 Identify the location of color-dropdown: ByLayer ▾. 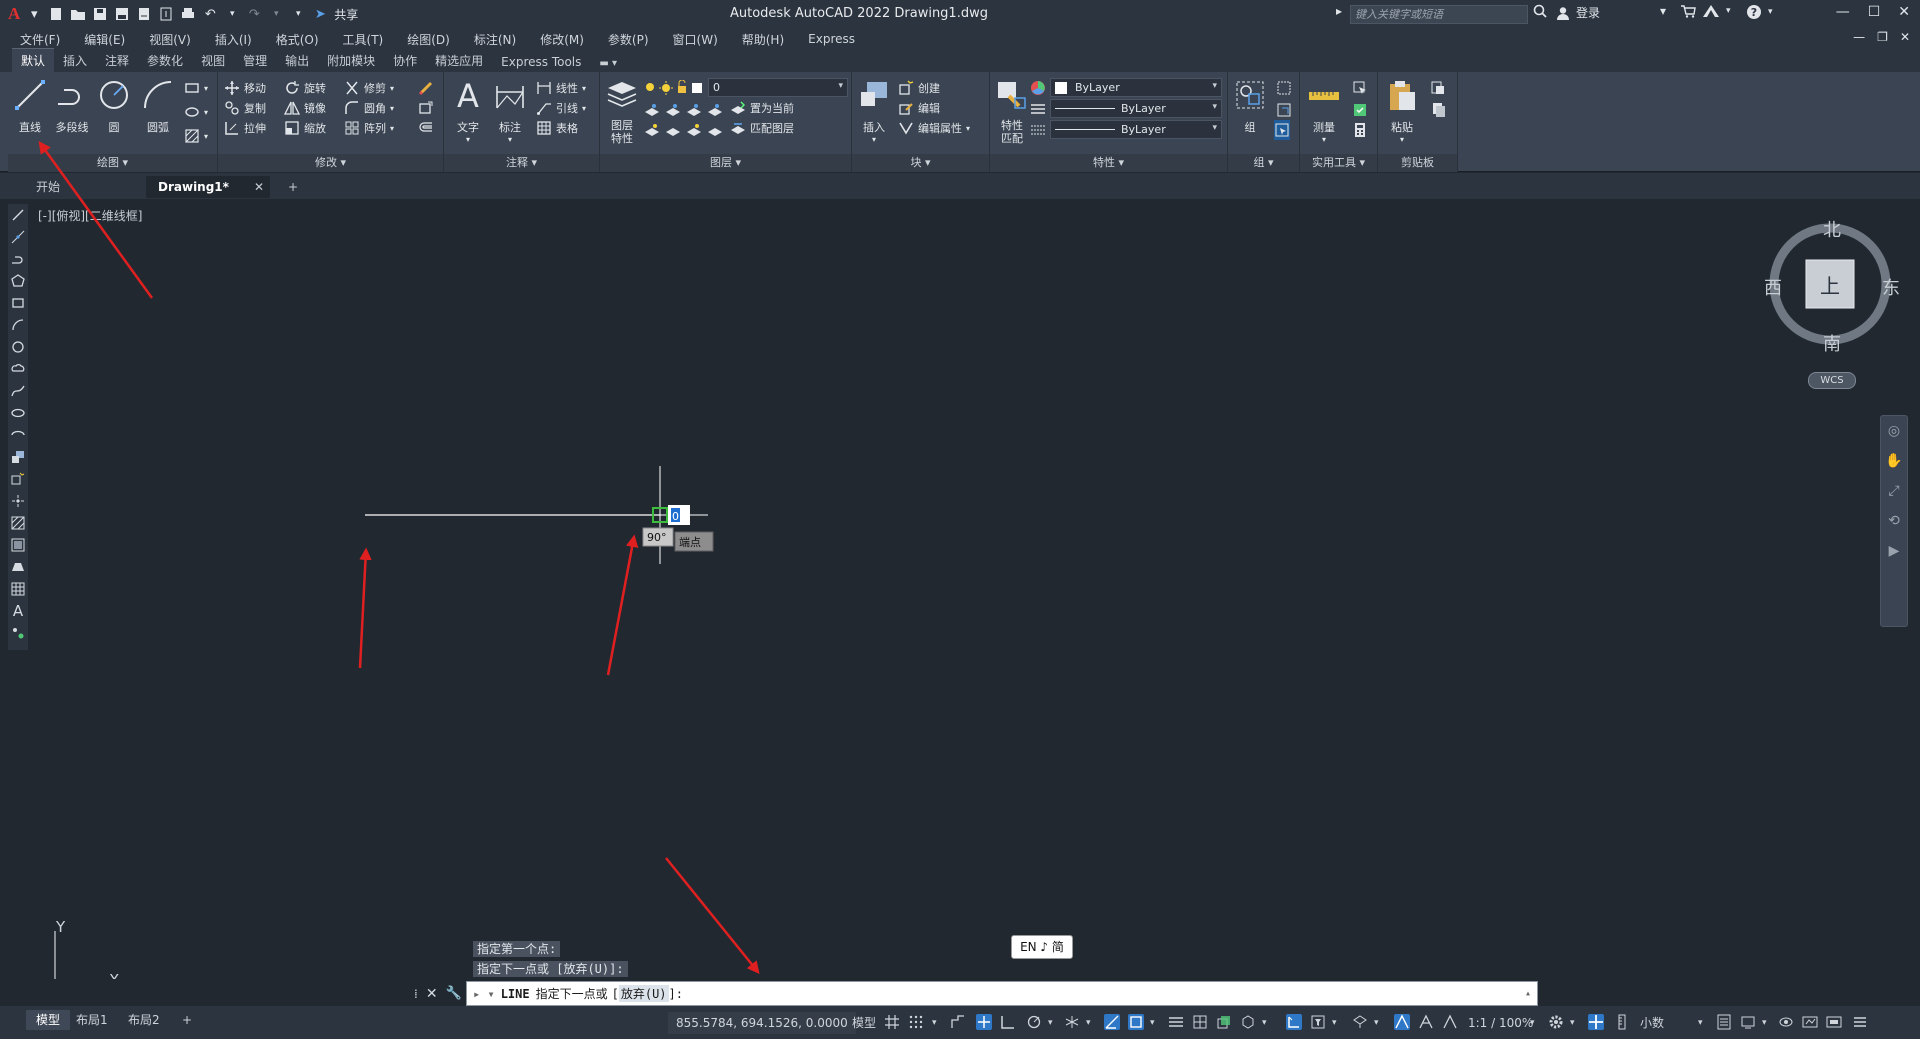
(1136, 87).